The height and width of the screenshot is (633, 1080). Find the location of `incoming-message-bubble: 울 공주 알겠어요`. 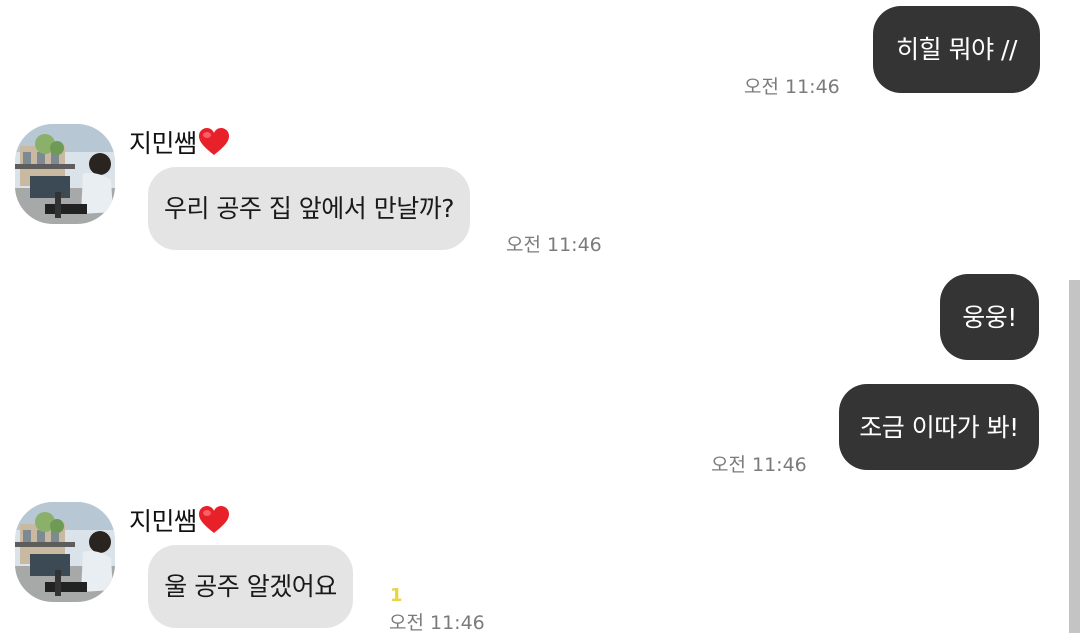

incoming-message-bubble: 울 공주 알겠어요 is located at coordinates (250, 586).